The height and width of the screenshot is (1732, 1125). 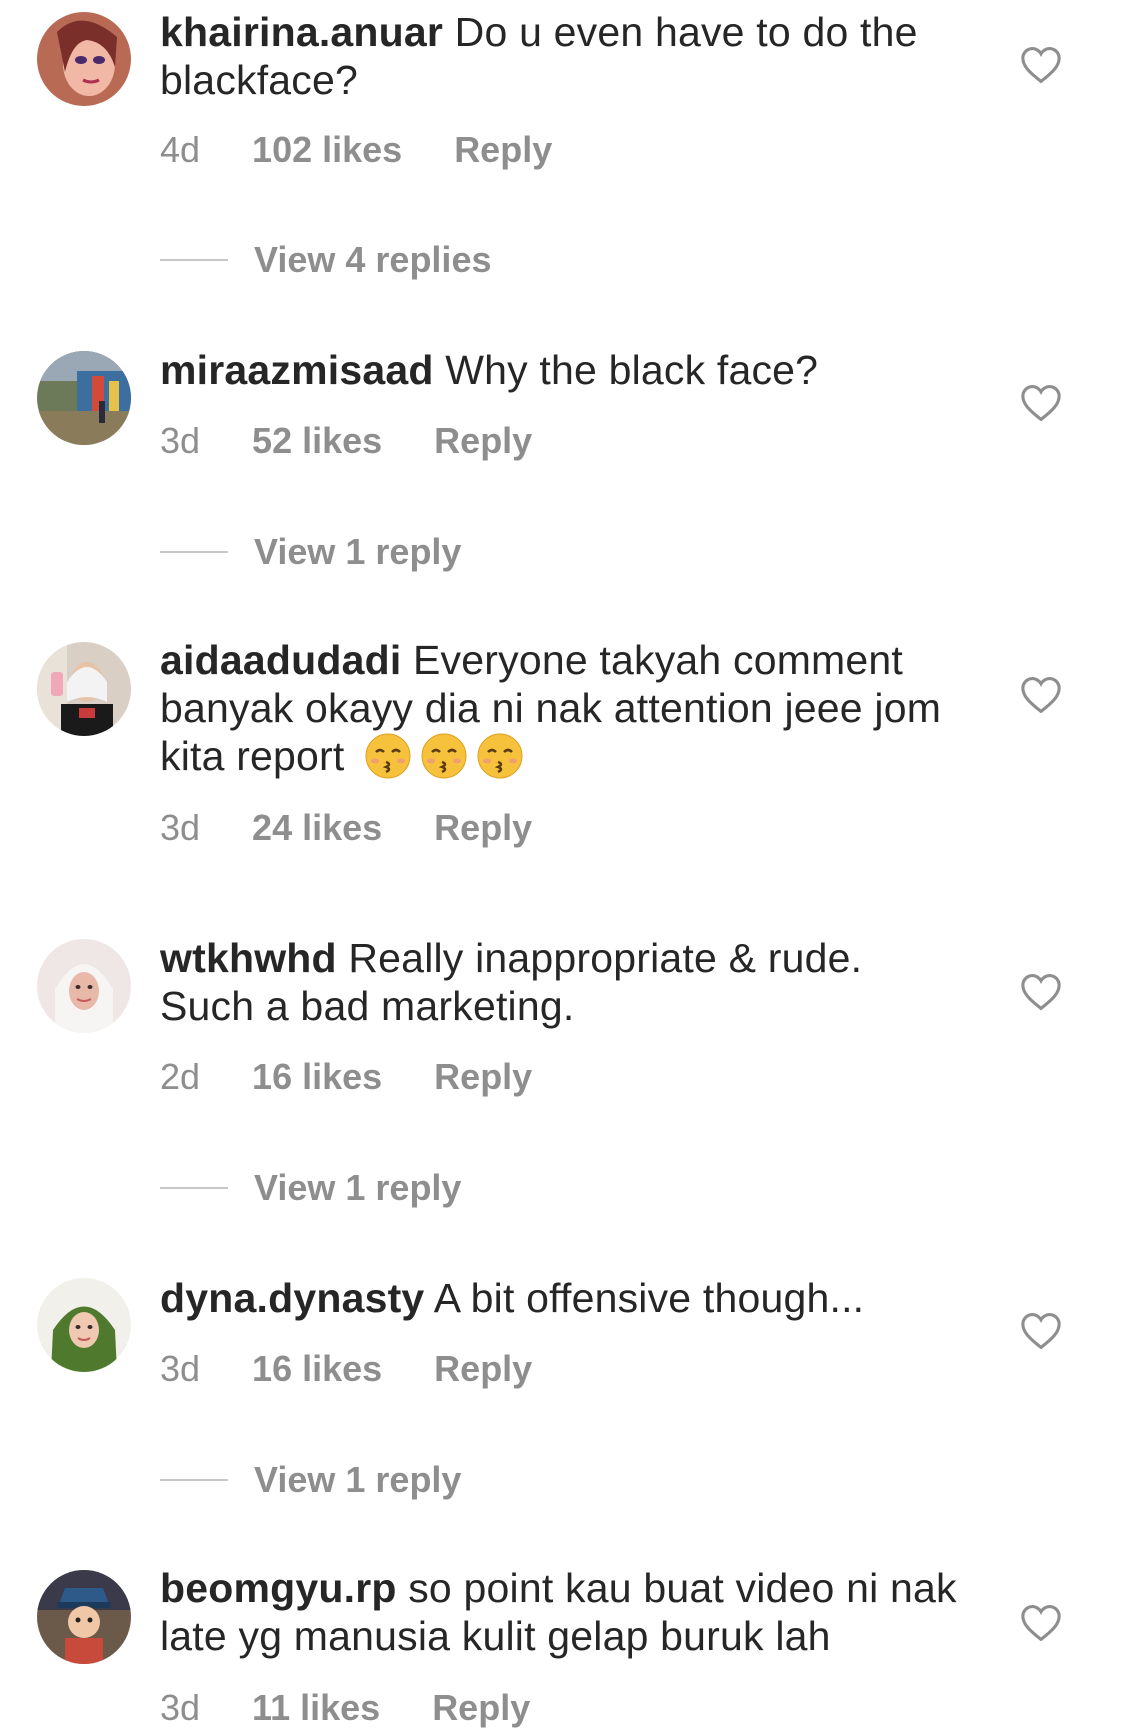 What do you see at coordinates (180, 149) in the screenshot?
I see `comment-timestamp: 4d` at bounding box center [180, 149].